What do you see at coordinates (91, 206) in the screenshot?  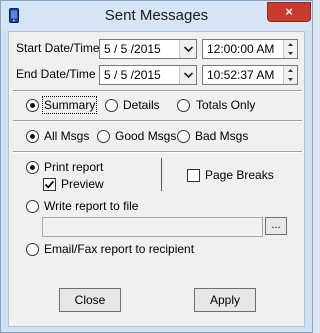 I see `write-file-label: Write report to file` at bounding box center [91, 206].